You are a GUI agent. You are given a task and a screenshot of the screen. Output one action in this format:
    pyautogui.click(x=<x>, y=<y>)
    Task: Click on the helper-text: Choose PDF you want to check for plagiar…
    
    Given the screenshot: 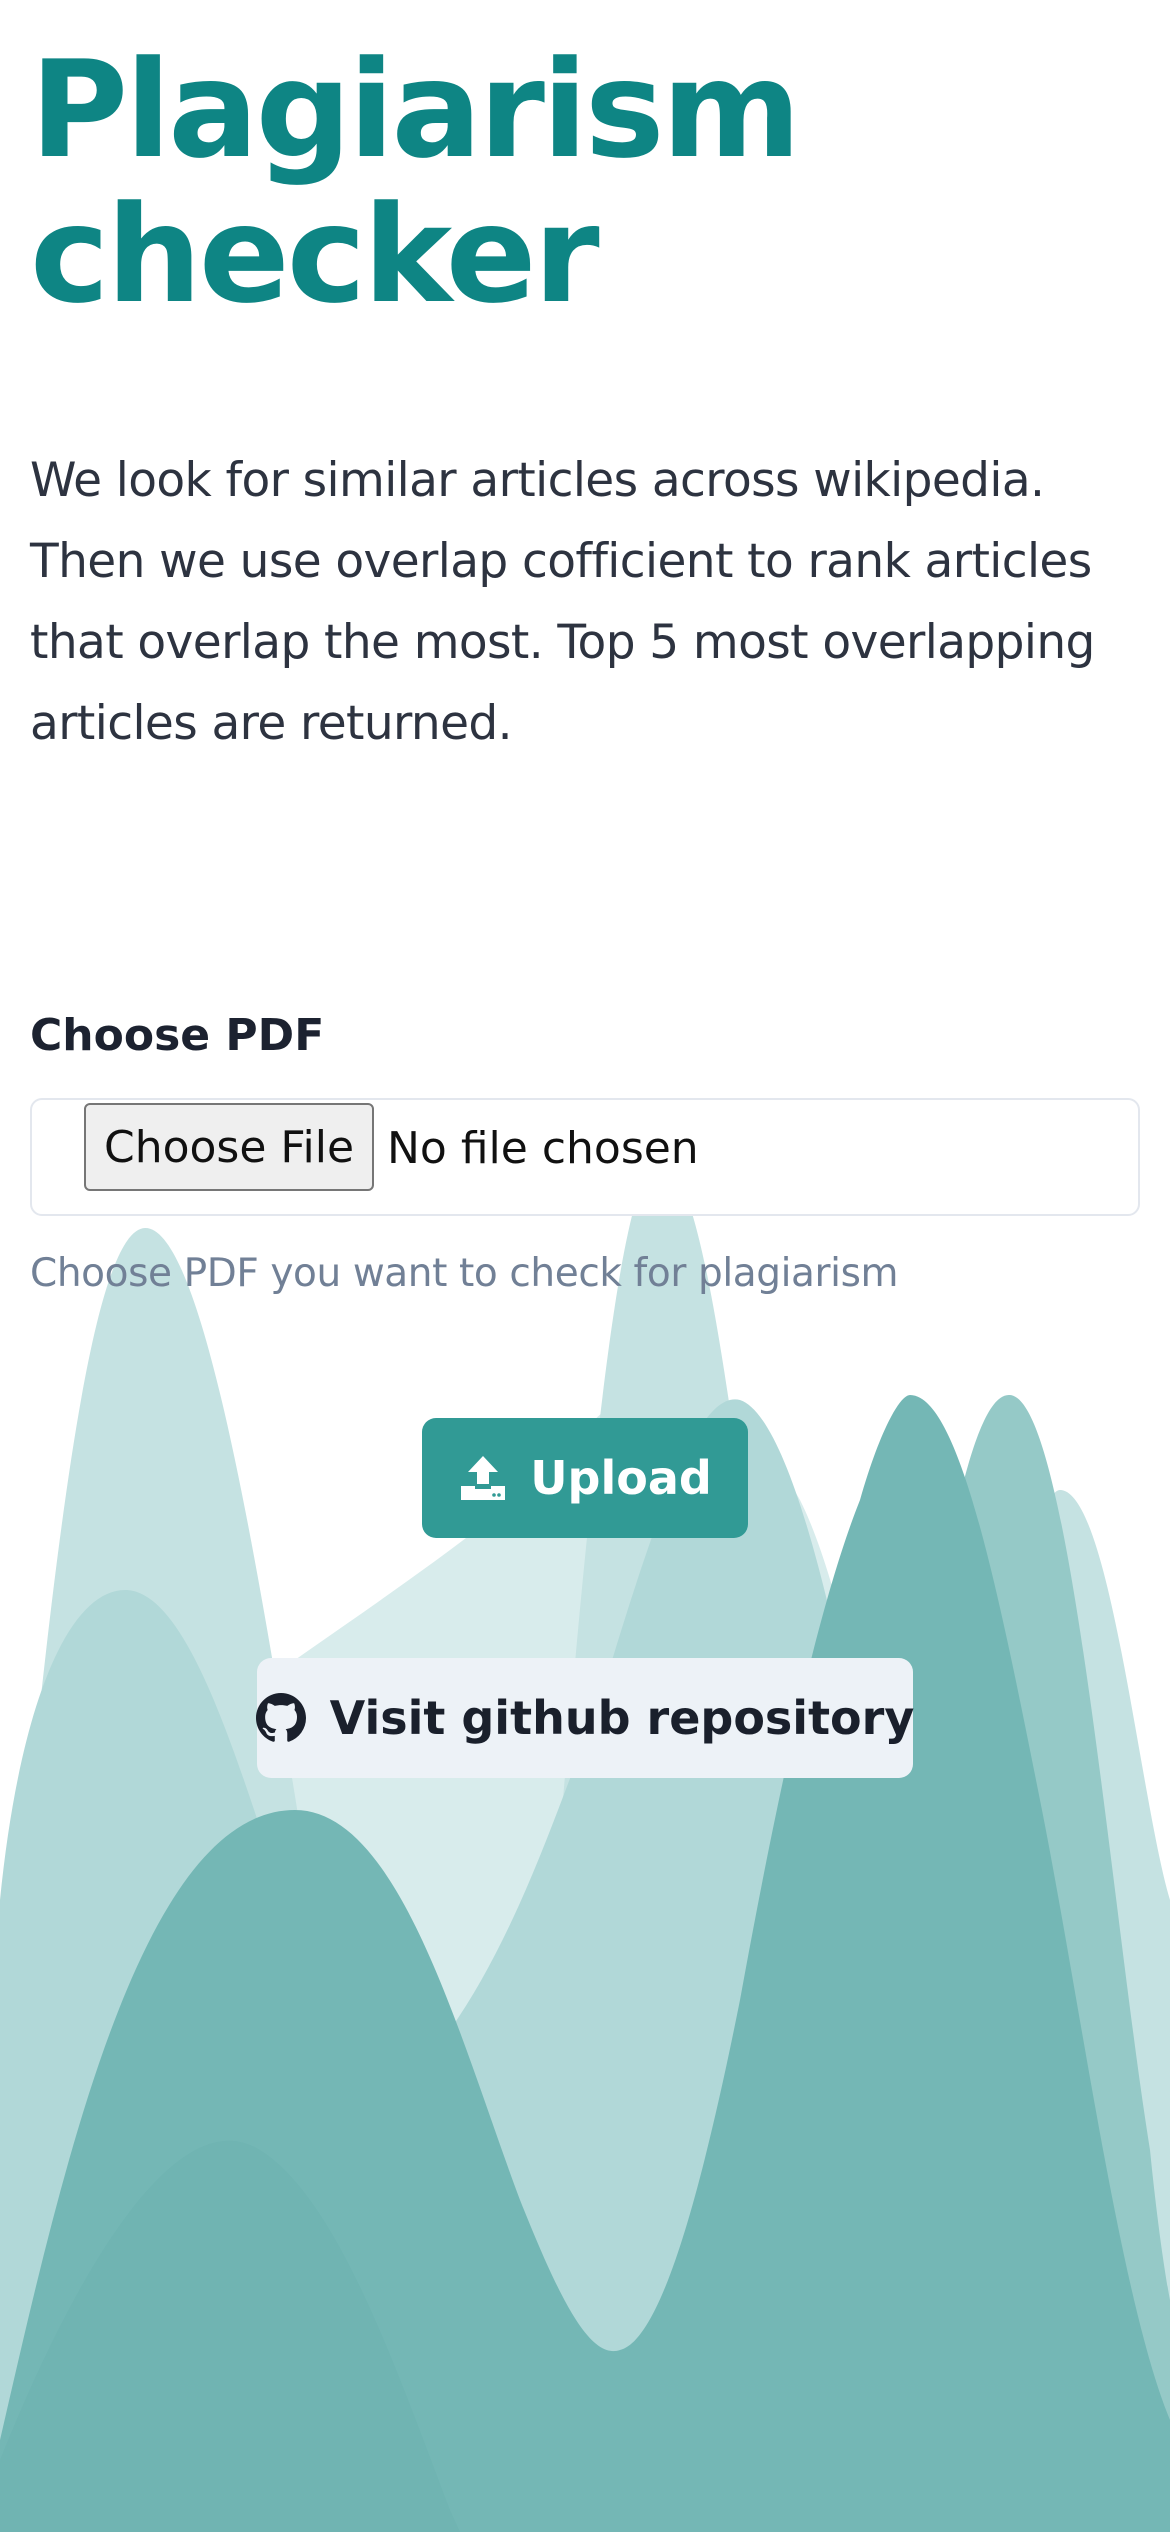 What is the action you would take?
    pyautogui.click(x=464, y=1273)
    